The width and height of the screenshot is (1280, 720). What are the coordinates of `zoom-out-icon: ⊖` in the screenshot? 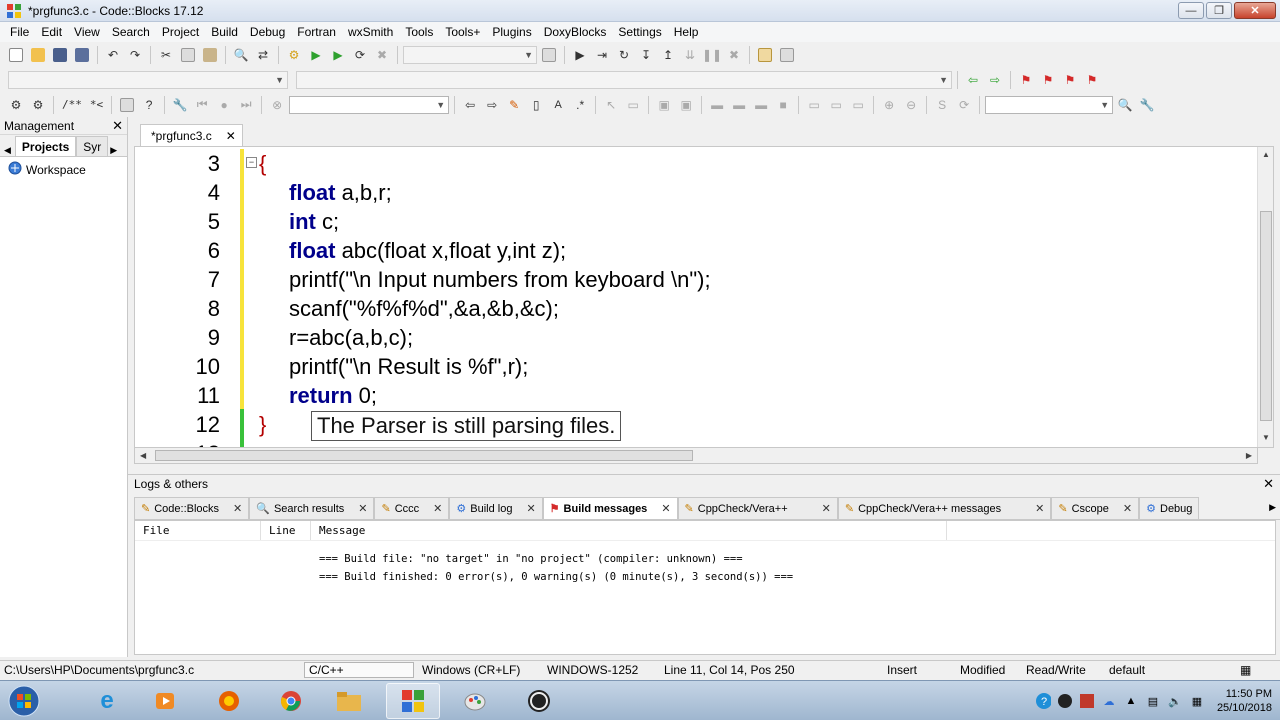 It's located at (911, 105).